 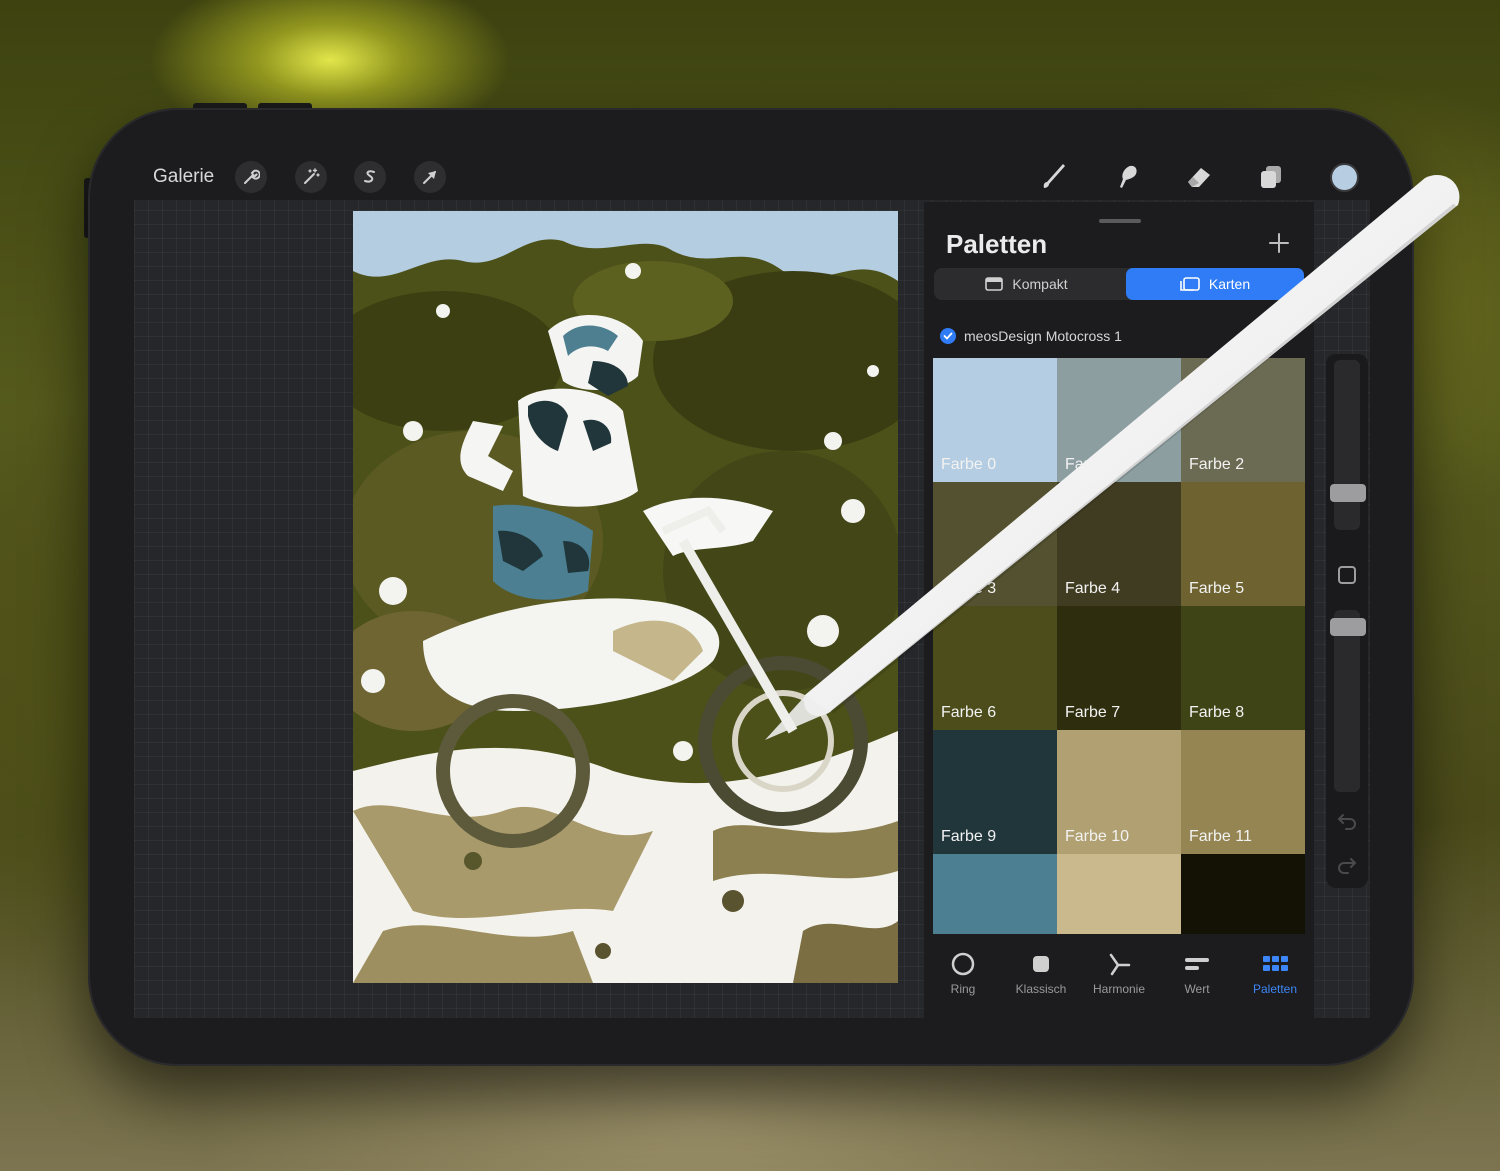 I want to click on brush-size-knob, so click(x=1348, y=493).